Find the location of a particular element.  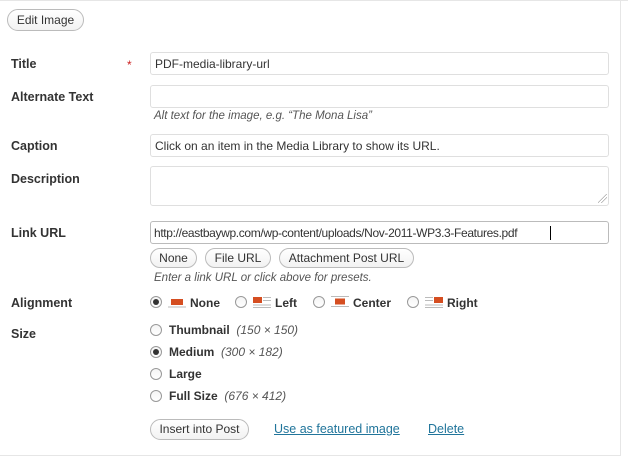

align-none-icon is located at coordinates (177, 303).